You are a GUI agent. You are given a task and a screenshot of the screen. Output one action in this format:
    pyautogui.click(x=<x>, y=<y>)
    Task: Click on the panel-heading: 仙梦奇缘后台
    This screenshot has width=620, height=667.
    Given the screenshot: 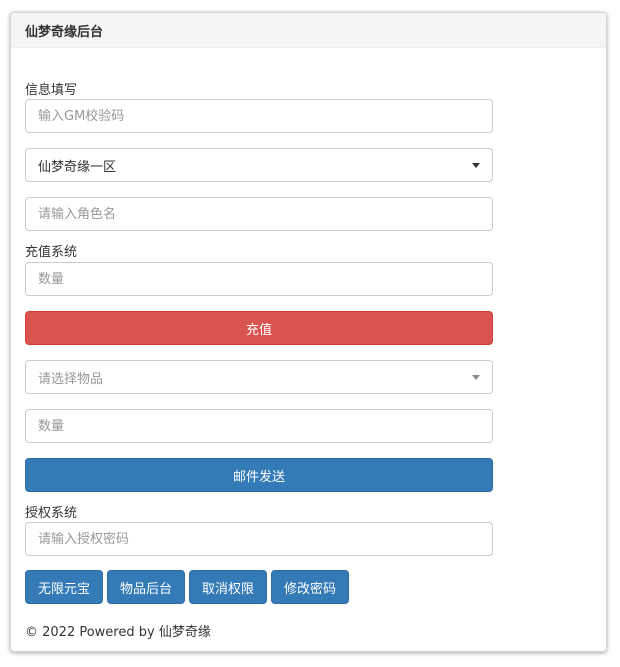 What is the action you would take?
    pyautogui.click(x=308, y=30)
    